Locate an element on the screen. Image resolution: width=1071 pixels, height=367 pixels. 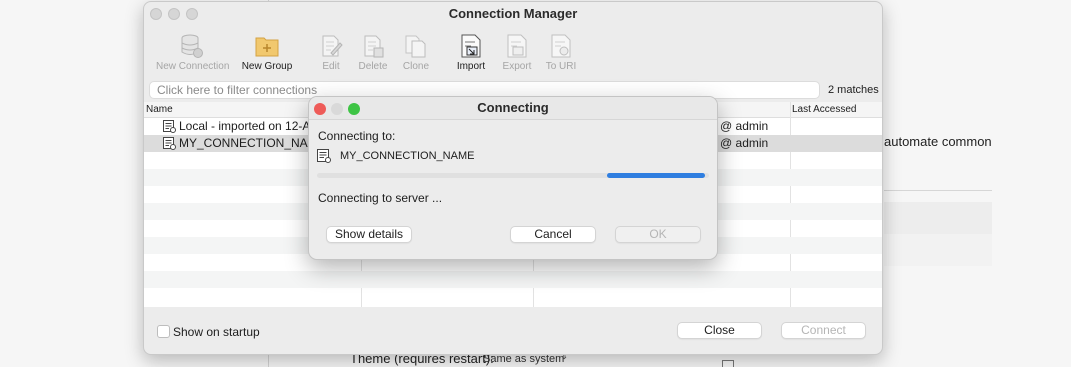
match-count: 2 matches is located at coordinates (853, 90).